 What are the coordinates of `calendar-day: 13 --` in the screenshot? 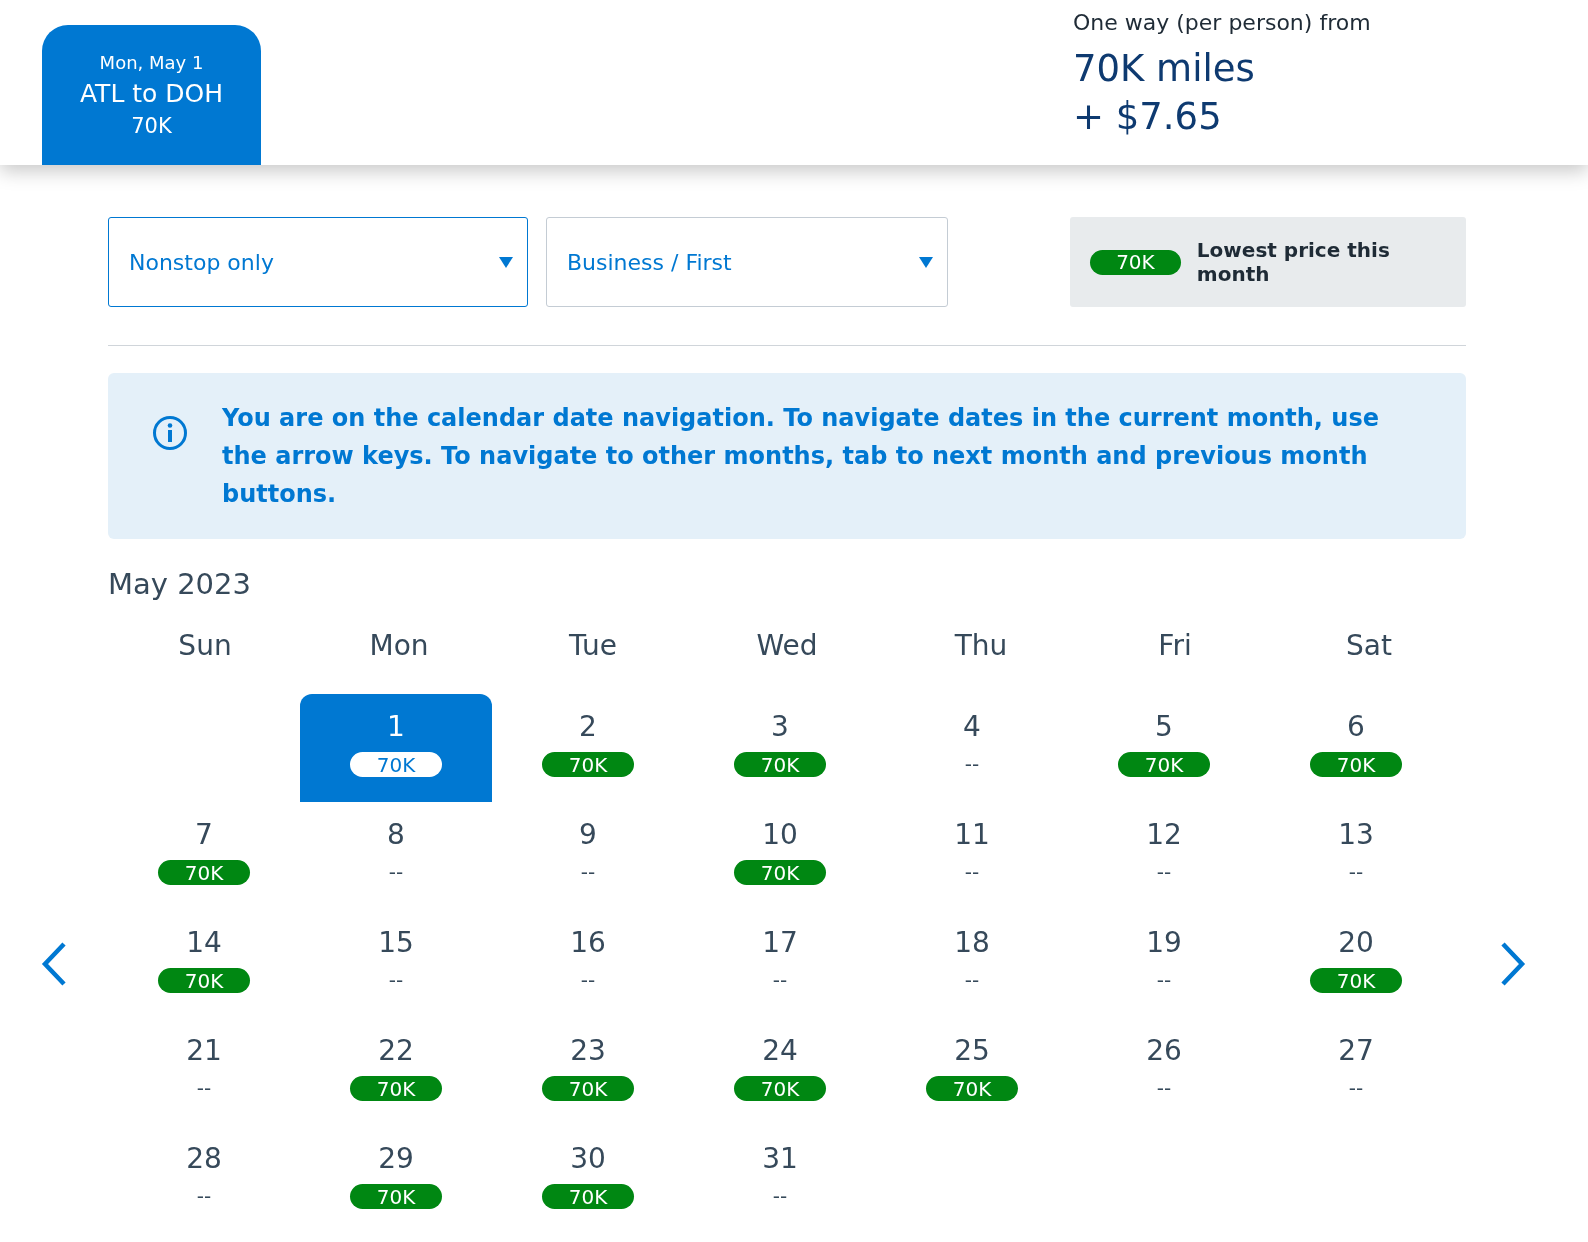 It's located at (1356, 856).